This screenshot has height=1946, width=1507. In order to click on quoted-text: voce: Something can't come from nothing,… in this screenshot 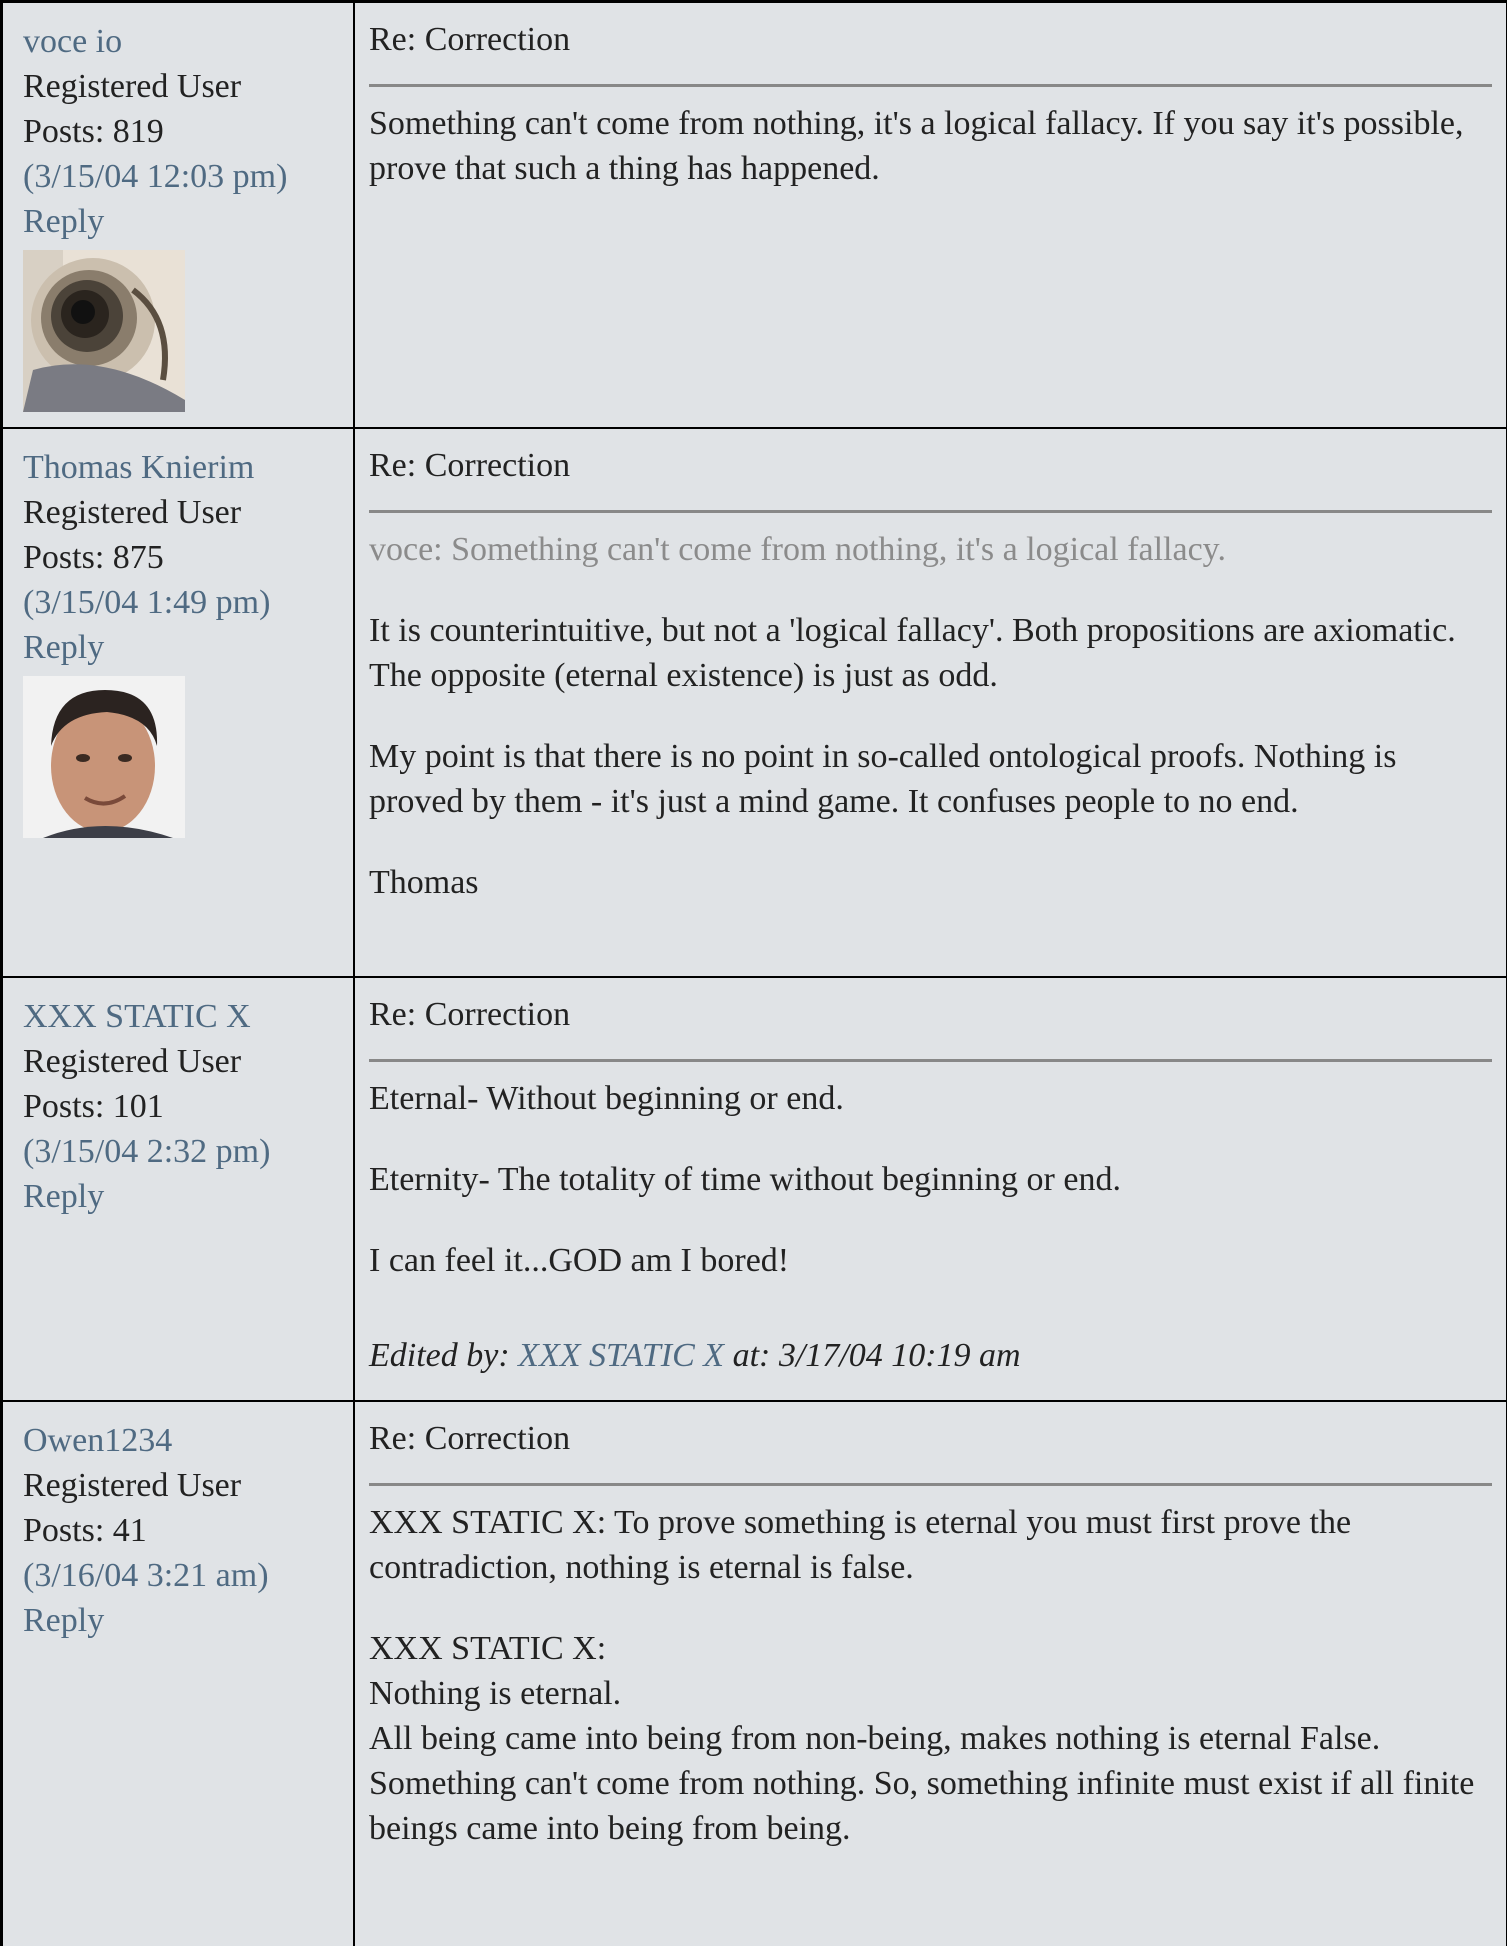, I will do `click(797, 549)`.